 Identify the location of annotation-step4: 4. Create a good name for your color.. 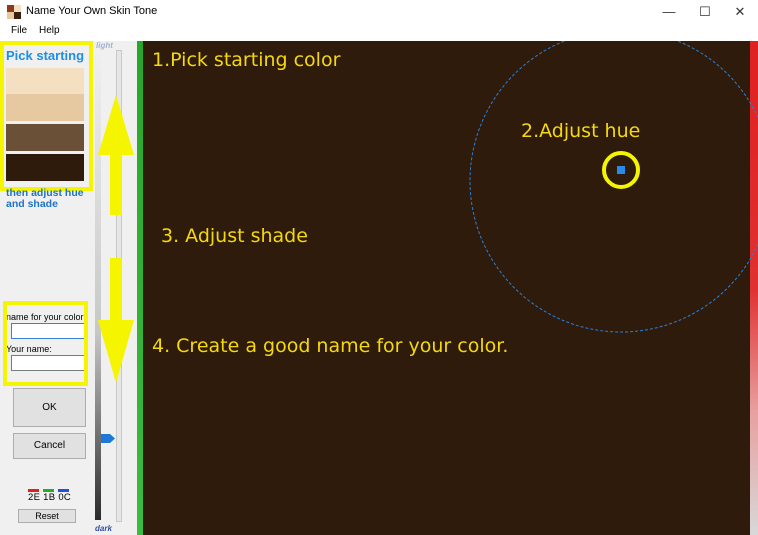
(330, 346).